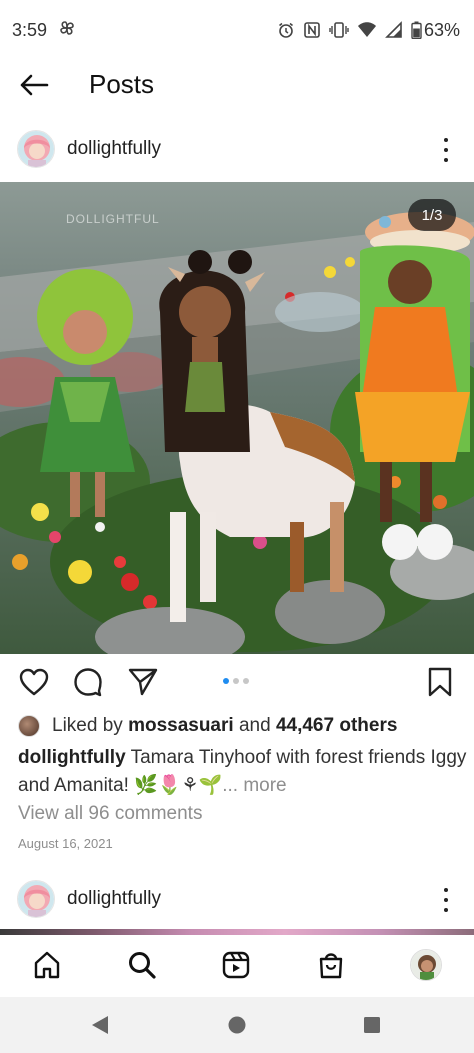 The height and width of the screenshot is (1053, 474). I want to click on status-bar: 3:59 63%, so click(237, 30).